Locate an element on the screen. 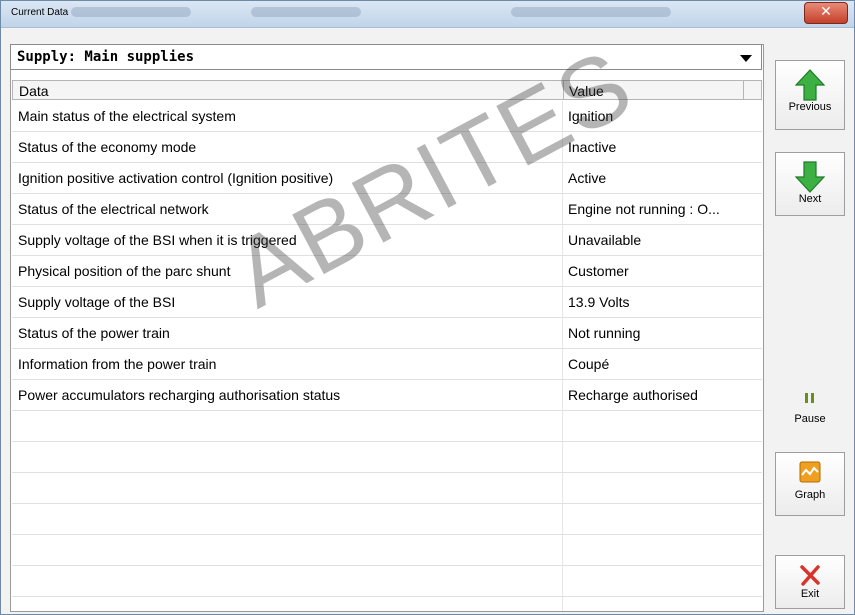  cell-value: Coupé is located at coordinates (589, 364).